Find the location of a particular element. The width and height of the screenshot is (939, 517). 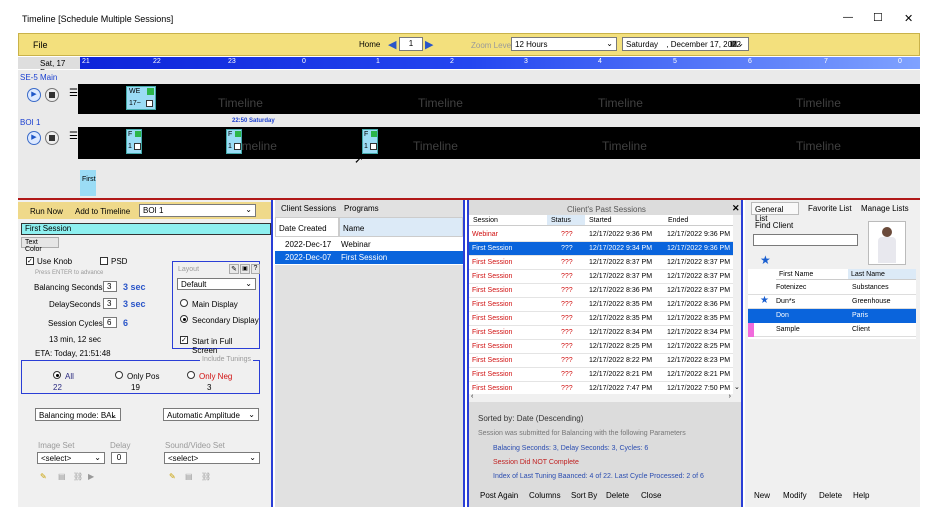

modify-client-button: Modify is located at coordinates (795, 495).